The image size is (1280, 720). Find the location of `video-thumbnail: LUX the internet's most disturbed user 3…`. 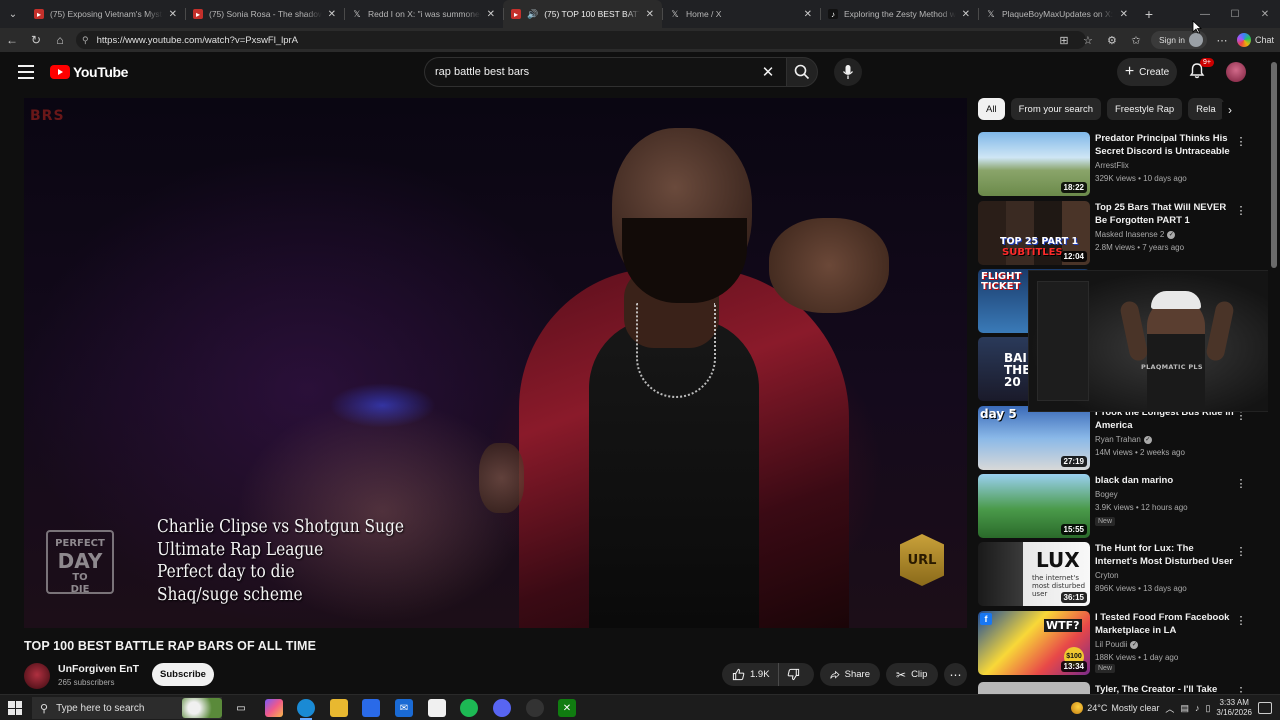

video-thumbnail: LUX the internet's most disturbed user 3… is located at coordinates (1034, 574).